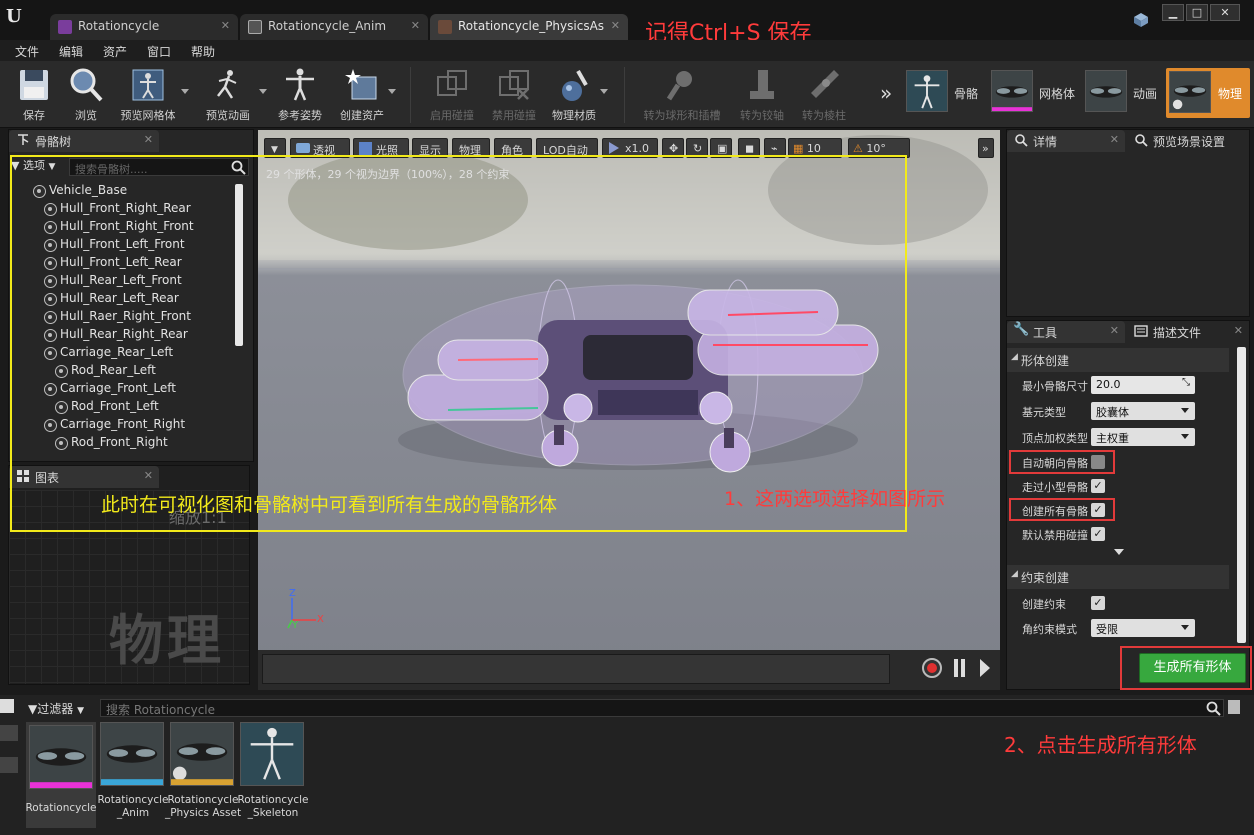 Image resolution: width=1254 pixels, height=835 pixels. Describe the element at coordinates (148, 115) in the screenshot. I see `preview-mesh-label: 预览网格体` at that location.